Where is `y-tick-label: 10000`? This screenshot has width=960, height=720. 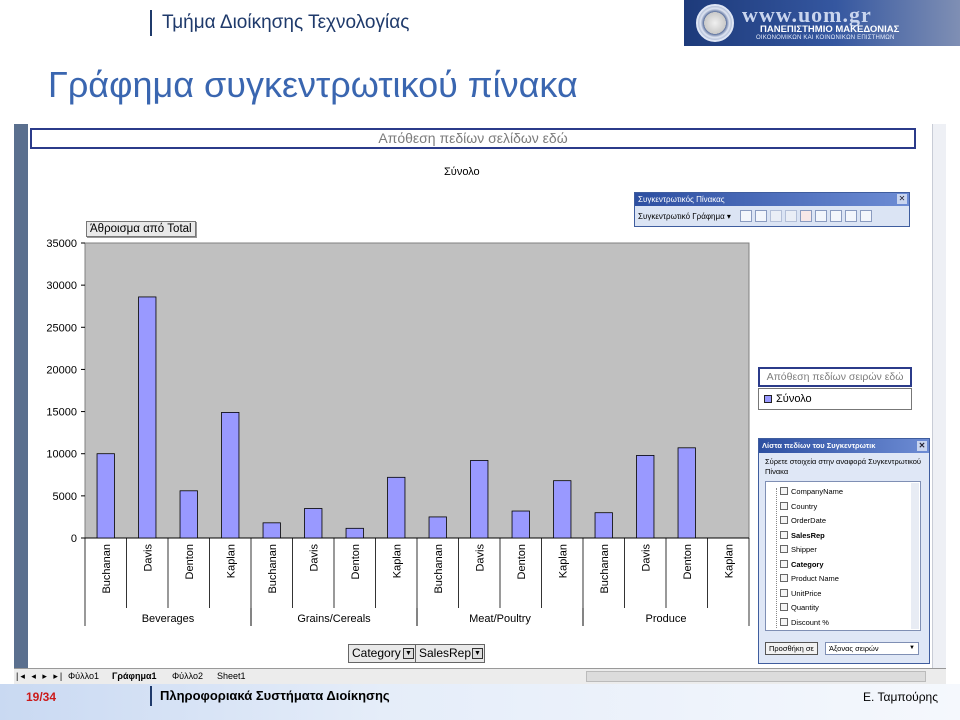 y-tick-label: 10000 is located at coordinates (61, 455).